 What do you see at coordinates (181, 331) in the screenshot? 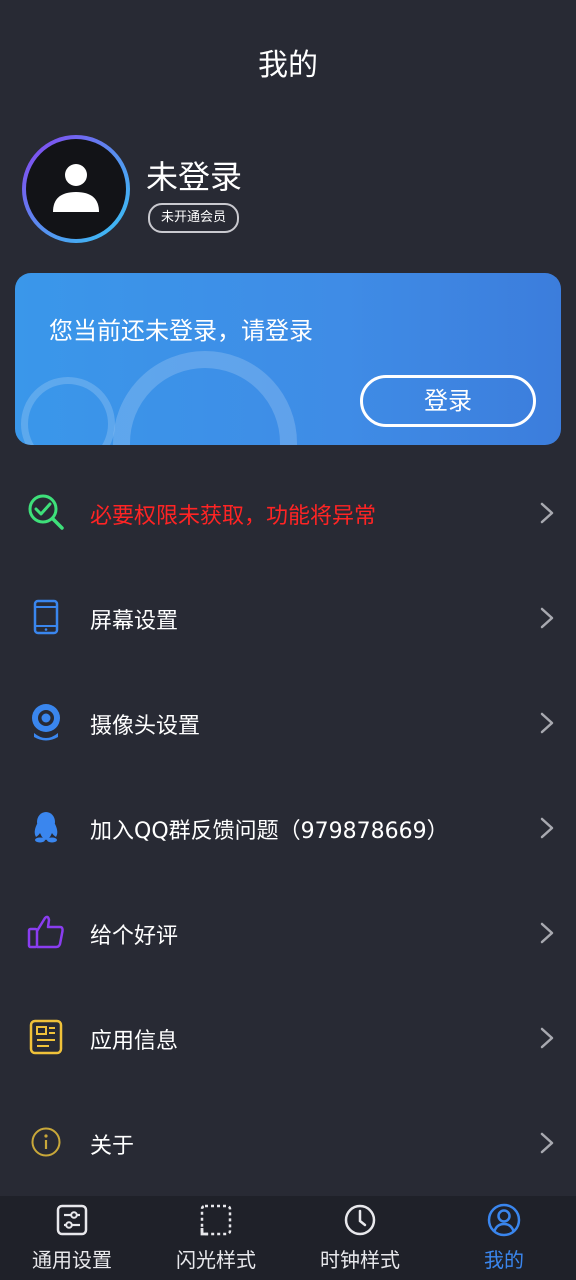
I see `login-prompt-text: 您当前还未登录，请登录` at bounding box center [181, 331].